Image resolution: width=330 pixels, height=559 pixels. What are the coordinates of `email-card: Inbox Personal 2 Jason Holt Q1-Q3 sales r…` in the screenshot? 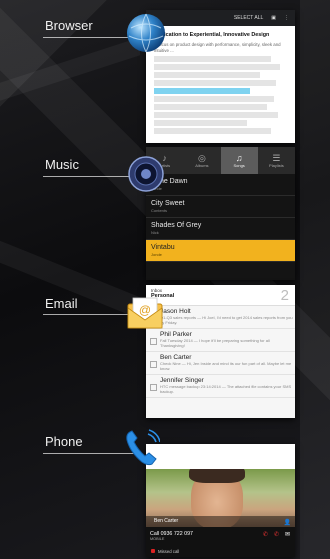 It's located at (220, 351).